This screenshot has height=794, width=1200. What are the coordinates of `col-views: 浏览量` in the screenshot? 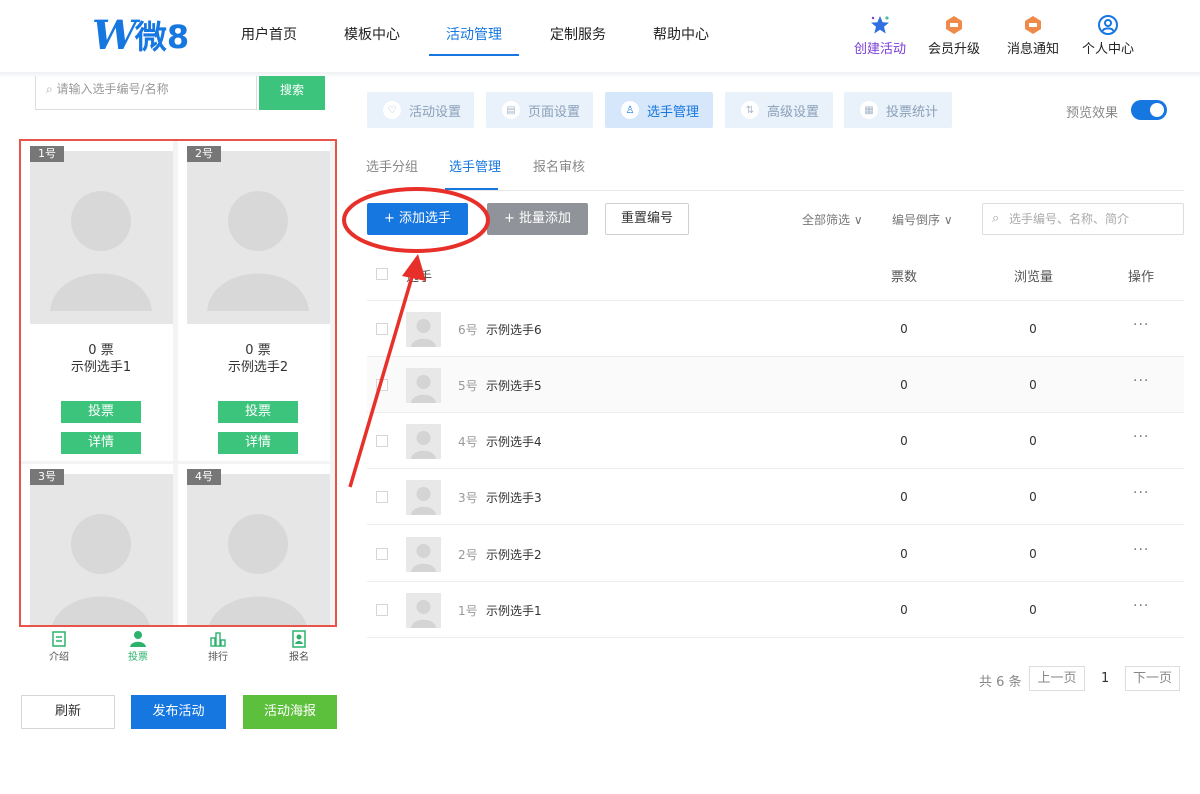 It's located at (1034, 277).